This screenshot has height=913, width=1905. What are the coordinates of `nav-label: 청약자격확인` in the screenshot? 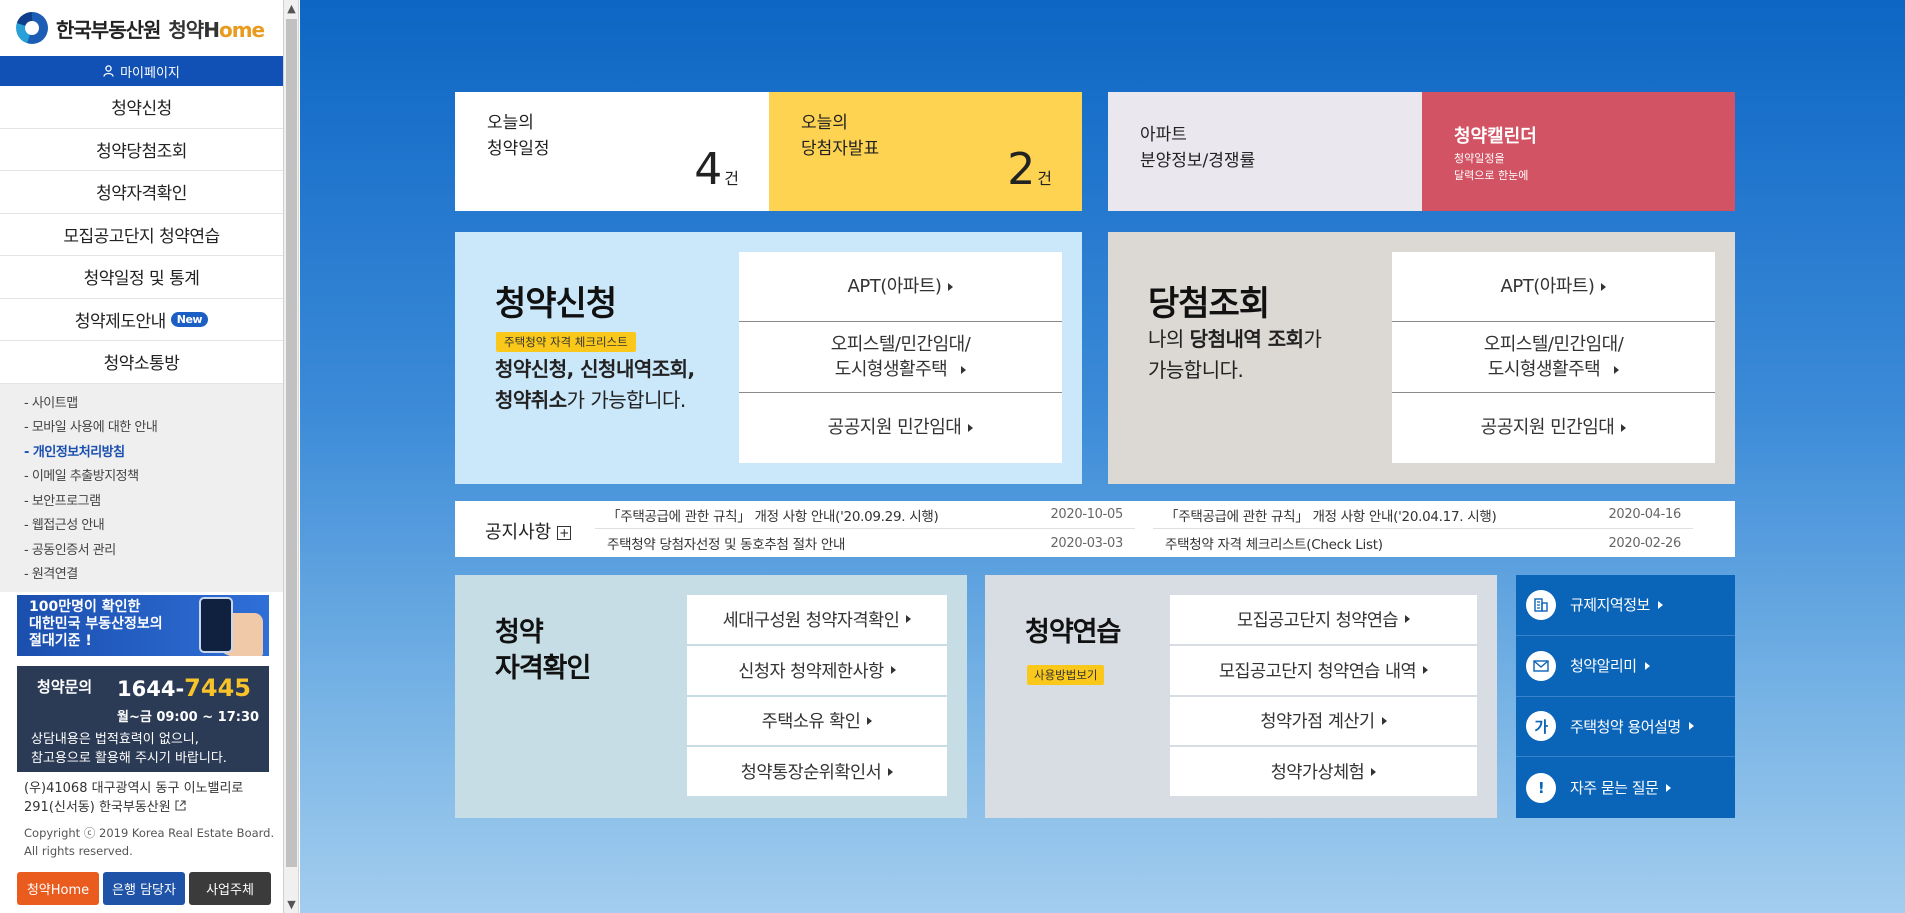 It's located at (141, 194).